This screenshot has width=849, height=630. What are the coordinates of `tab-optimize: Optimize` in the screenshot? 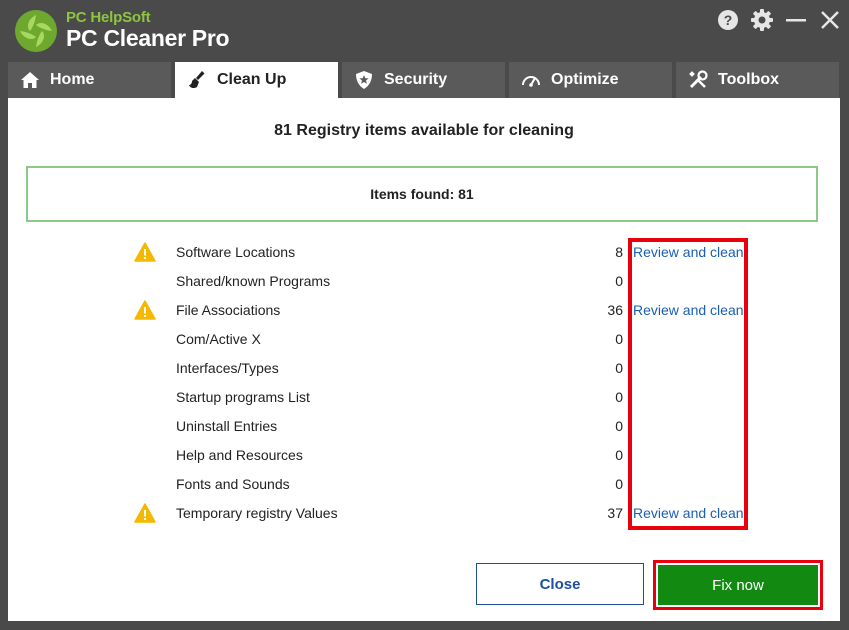 It's located at (590, 80).